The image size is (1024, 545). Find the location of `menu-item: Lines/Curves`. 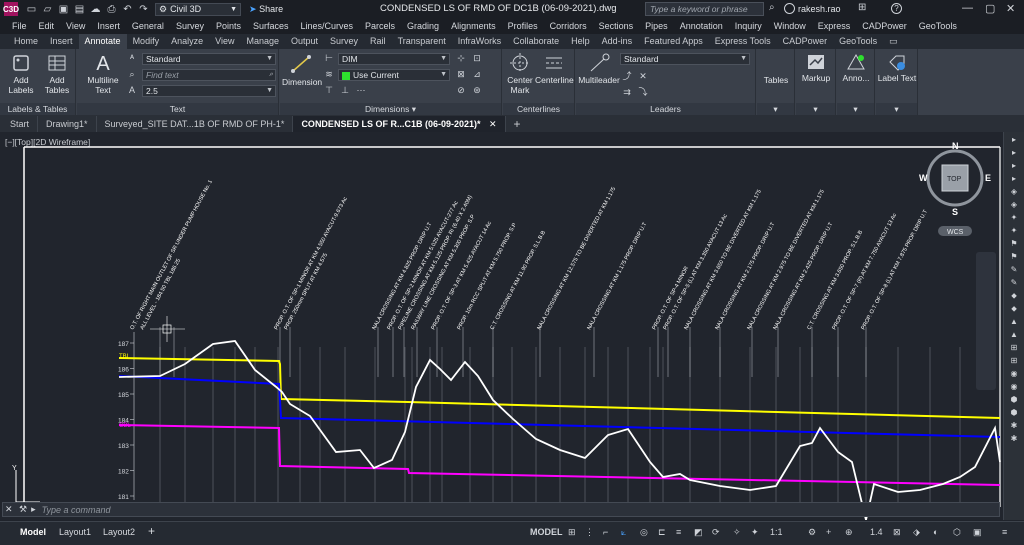

menu-item: Lines/Curves is located at coordinates (327, 26).